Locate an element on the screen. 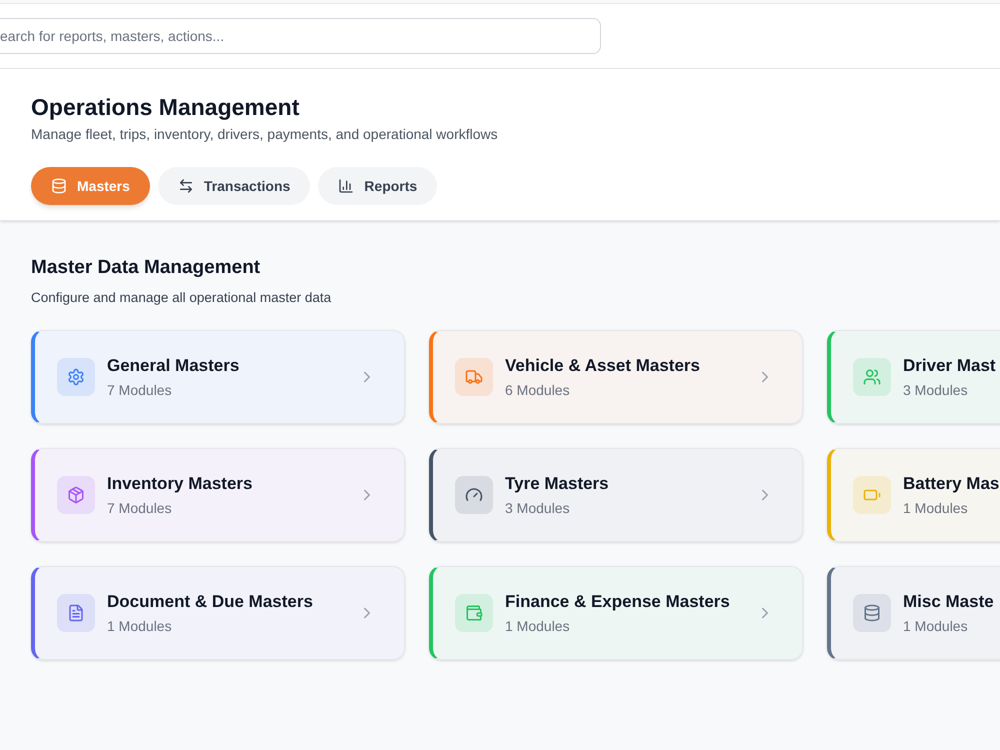 This screenshot has width=1000, height=750. module-card: Misc Maste 1 Modules is located at coordinates (913, 613).